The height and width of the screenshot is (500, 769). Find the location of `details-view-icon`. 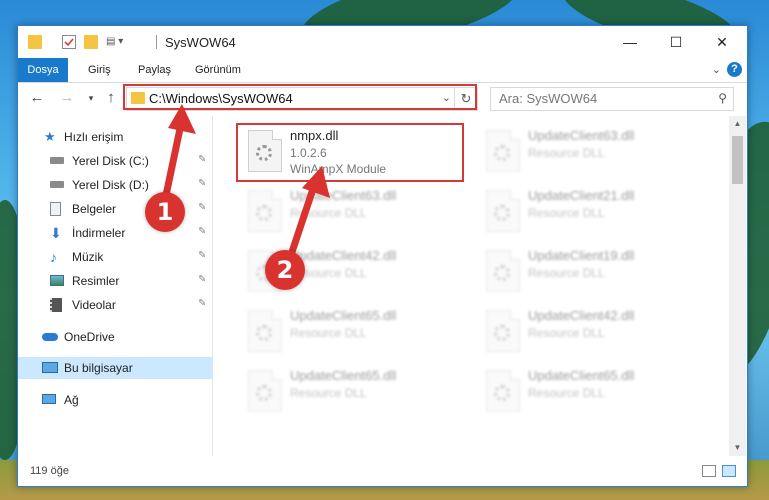

details-view-icon is located at coordinates (709, 471).